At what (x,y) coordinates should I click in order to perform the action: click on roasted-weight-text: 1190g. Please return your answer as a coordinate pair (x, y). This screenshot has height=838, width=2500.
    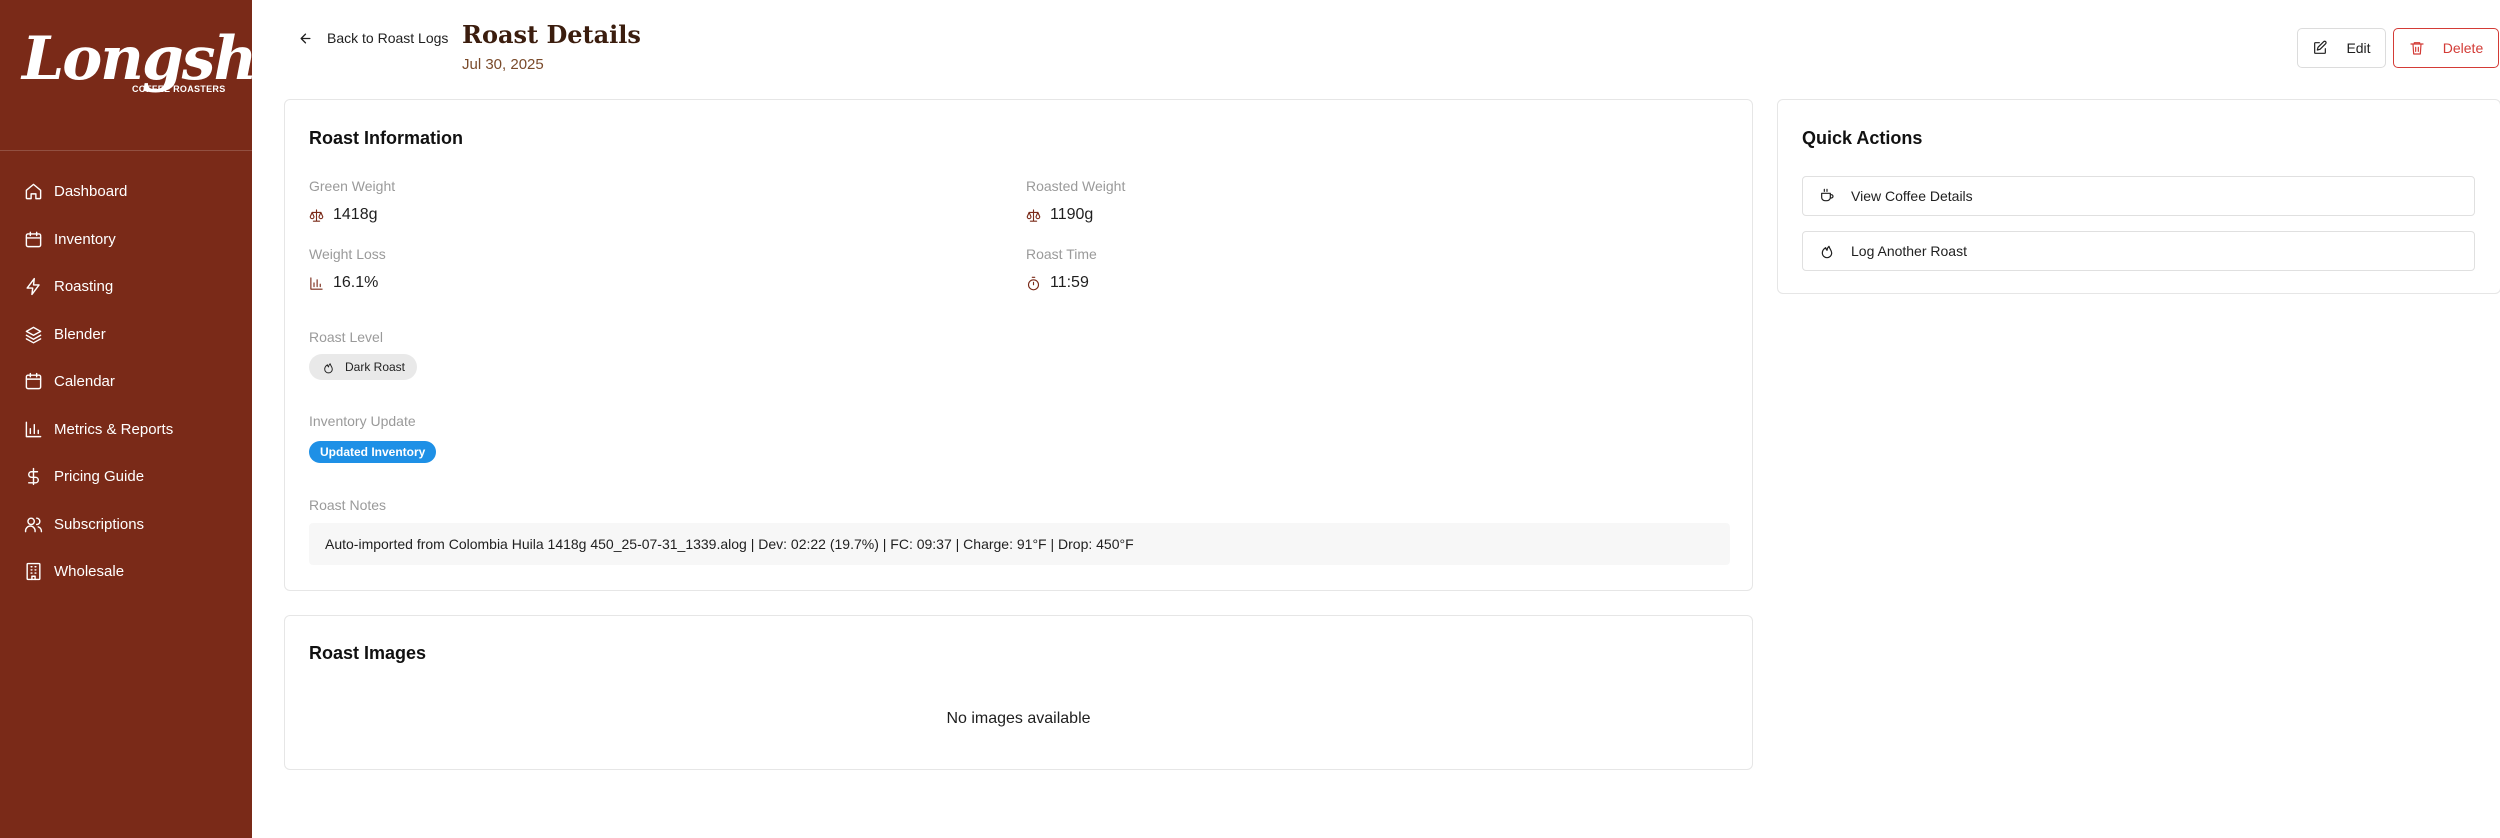
    Looking at the image, I should click on (1072, 214).